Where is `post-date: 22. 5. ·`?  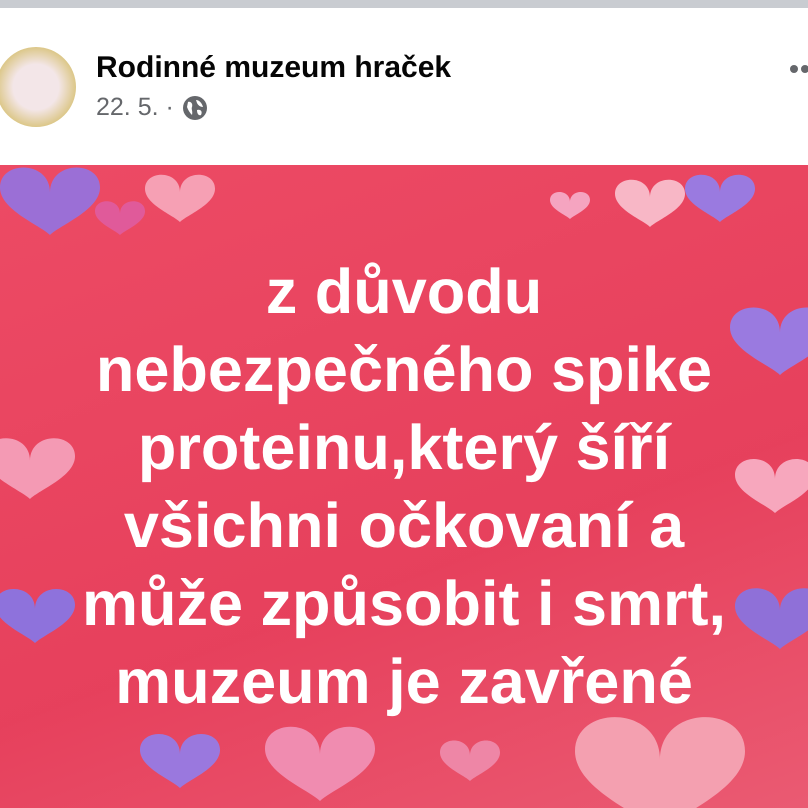 post-date: 22. 5. · is located at coordinates (135, 107).